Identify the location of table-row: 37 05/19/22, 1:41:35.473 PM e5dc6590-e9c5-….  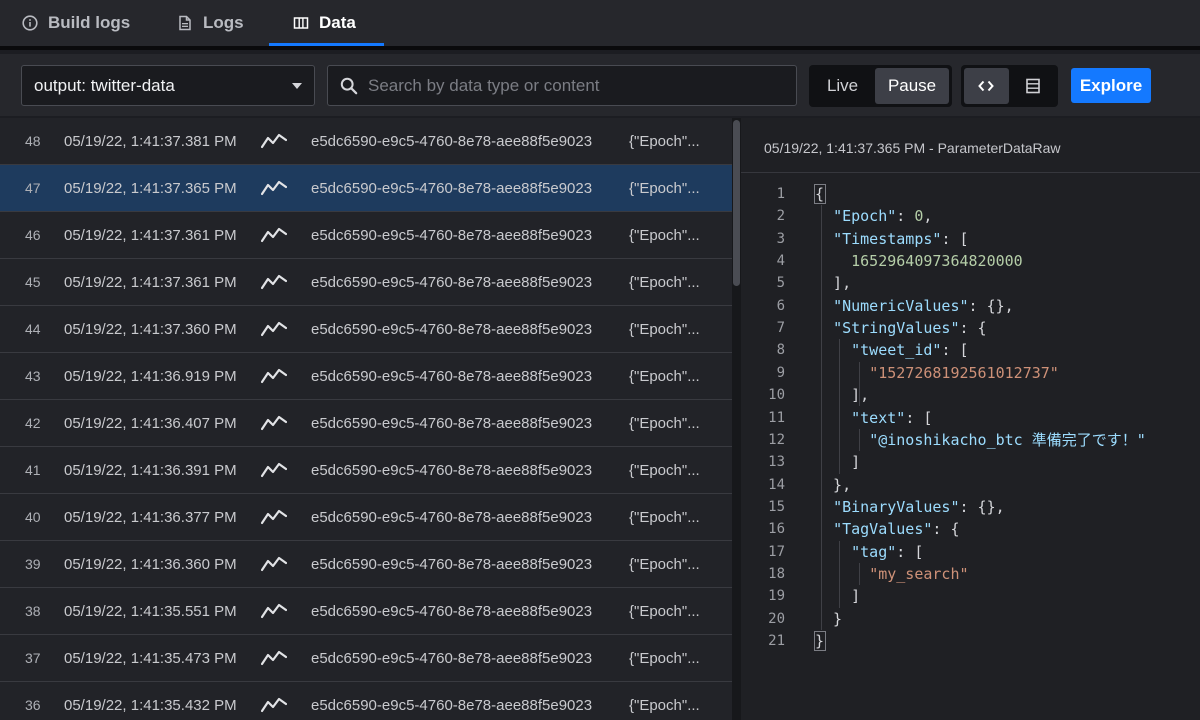
(366, 658).